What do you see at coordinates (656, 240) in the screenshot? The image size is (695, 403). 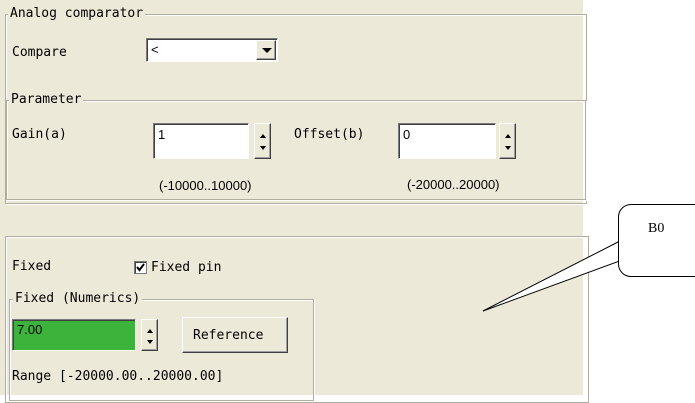 I see `callout-box: B0` at bounding box center [656, 240].